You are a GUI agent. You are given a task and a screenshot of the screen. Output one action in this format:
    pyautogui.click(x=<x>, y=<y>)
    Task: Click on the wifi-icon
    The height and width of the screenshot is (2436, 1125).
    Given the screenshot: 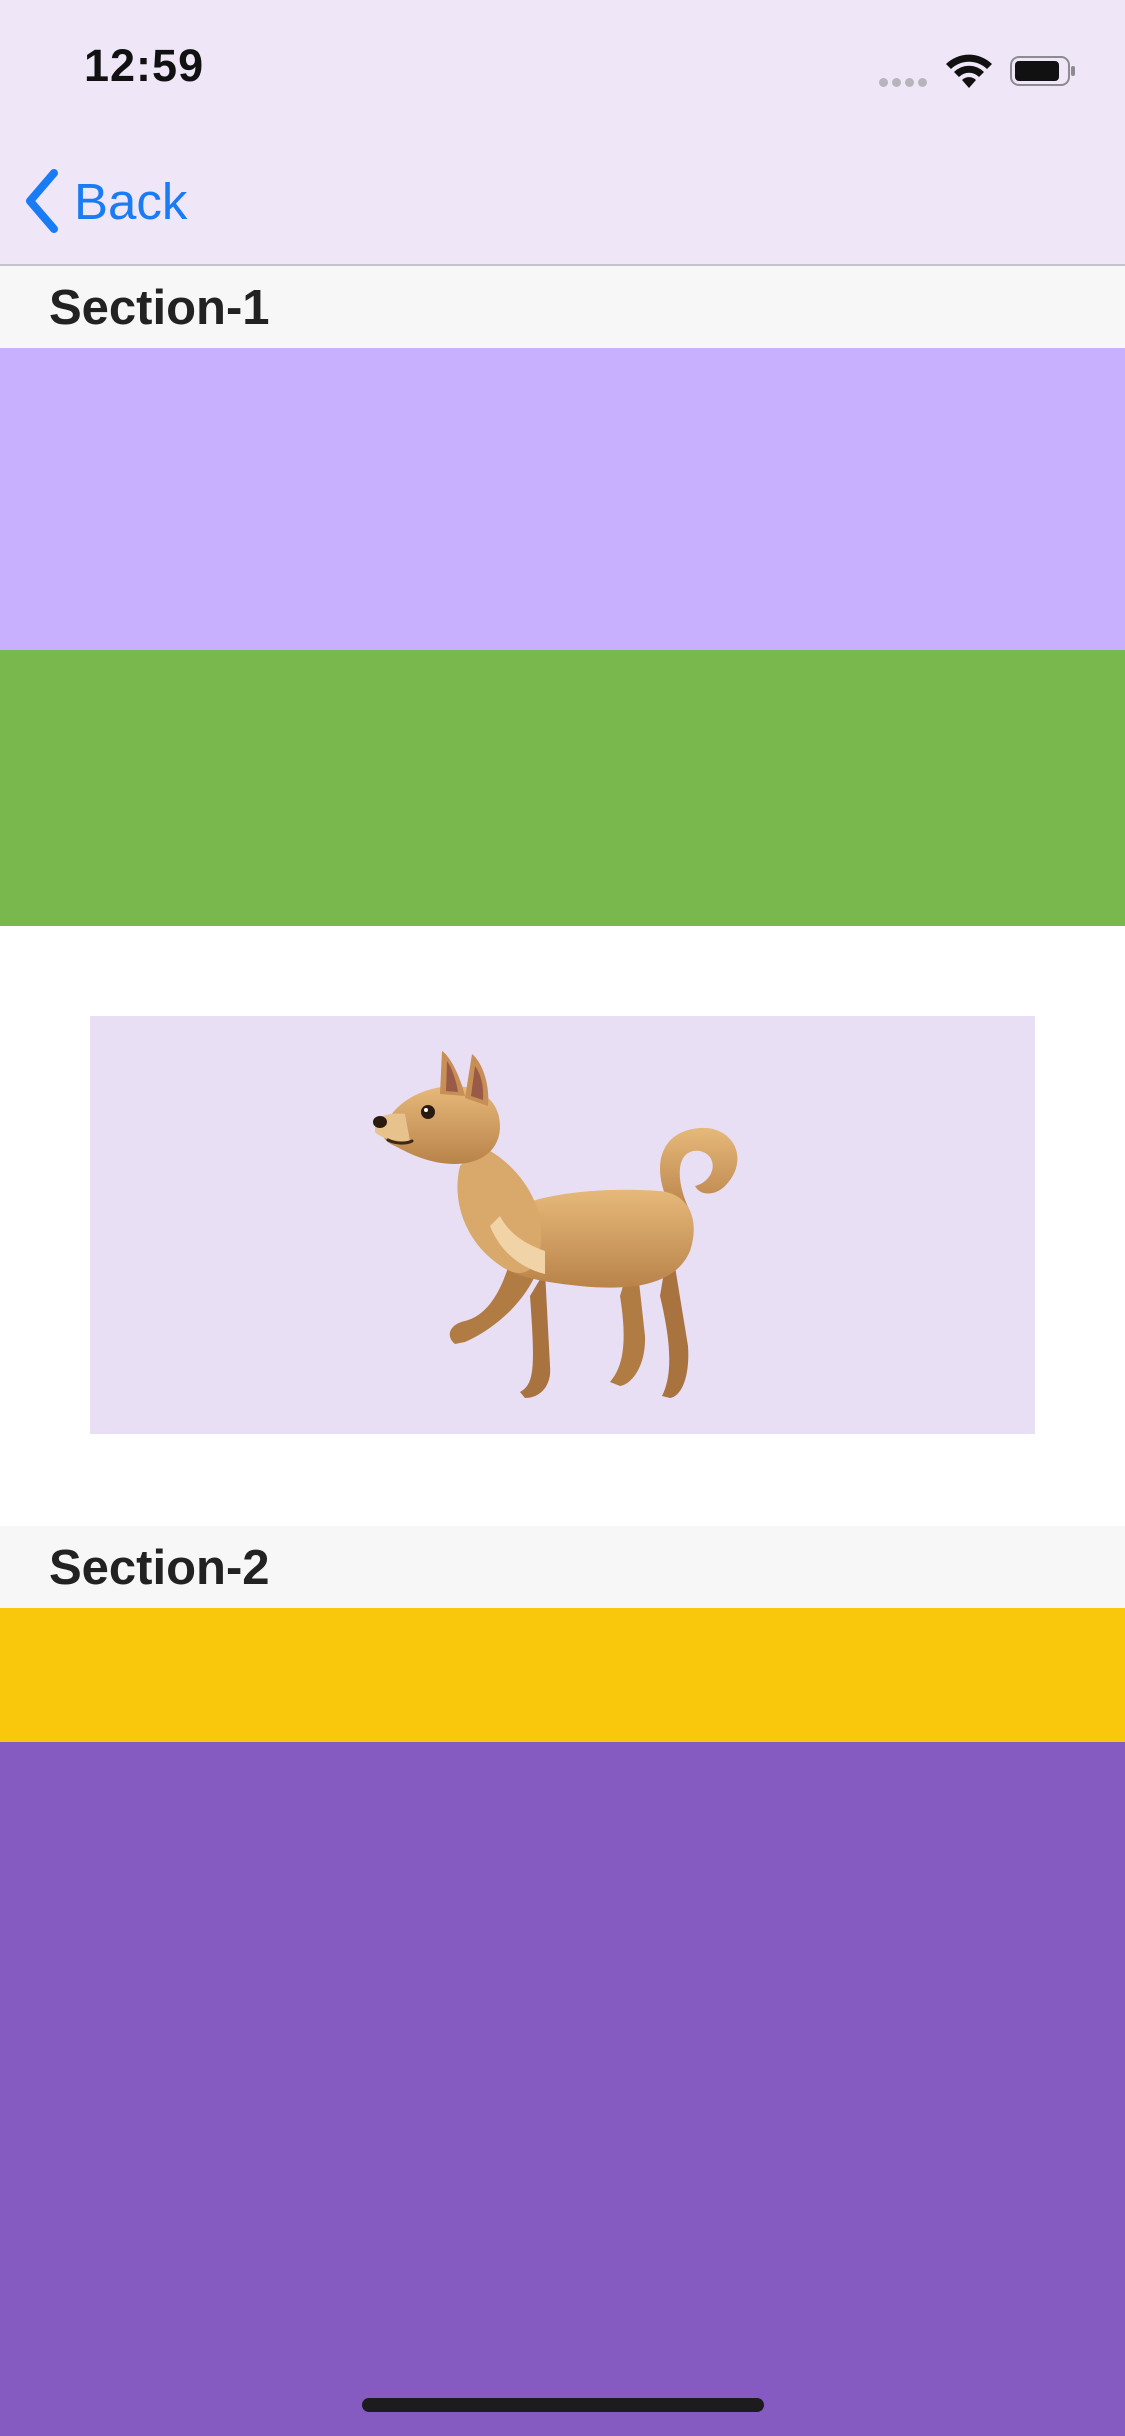 What is the action you would take?
    pyautogui.click(x=969, y=71)
    